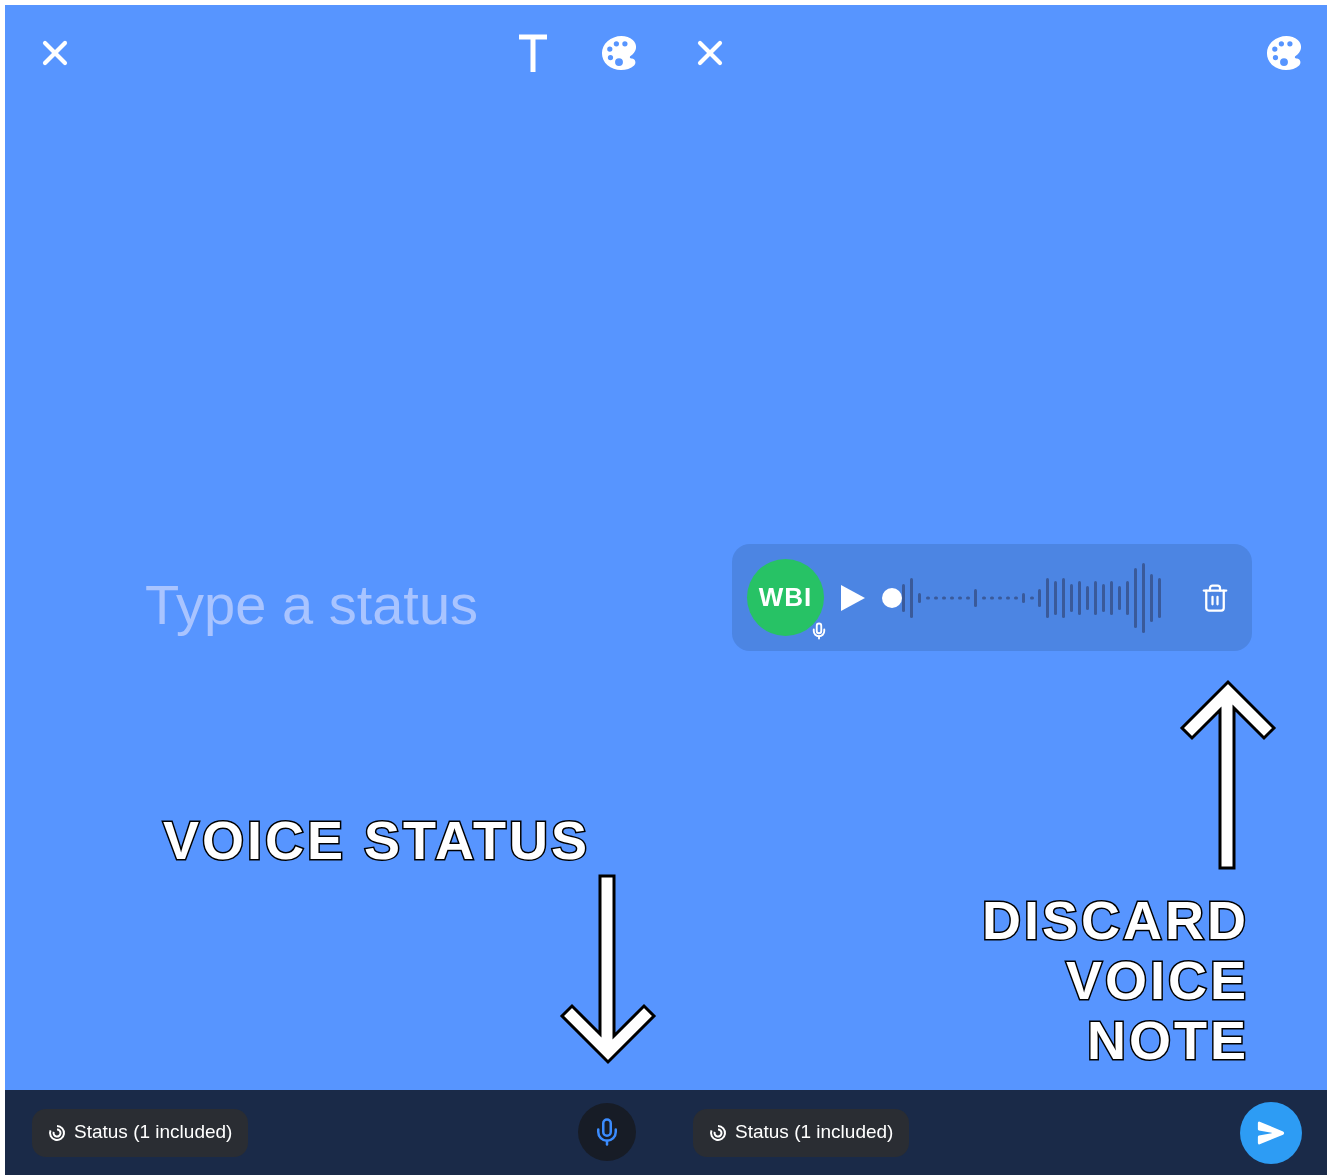  I want to click on delete-icon, so click(1215, 597).